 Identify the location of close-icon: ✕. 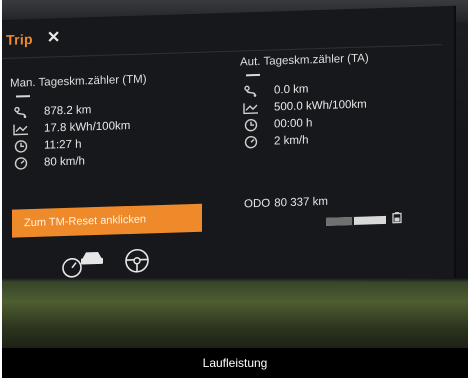
(53, 37).